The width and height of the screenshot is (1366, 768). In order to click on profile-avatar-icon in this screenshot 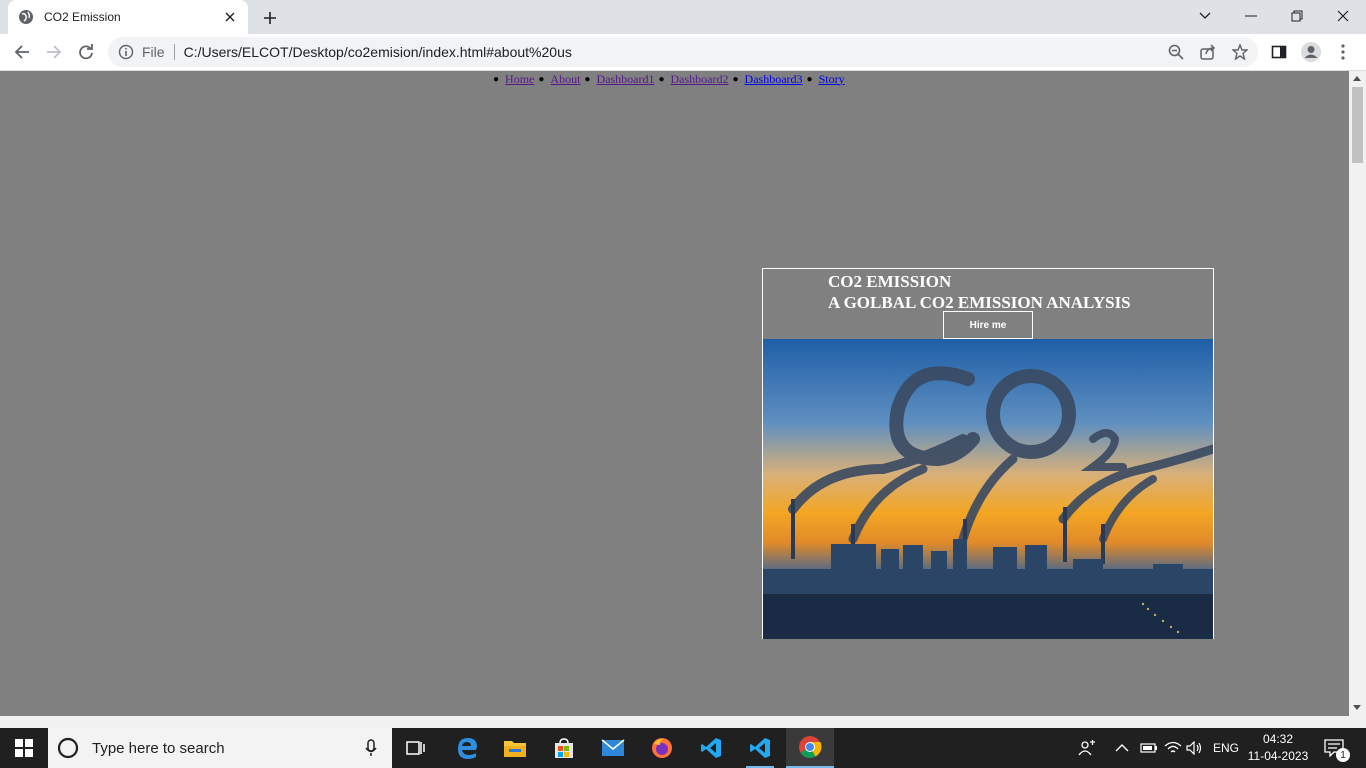, I will do `click(1311, 52)`.